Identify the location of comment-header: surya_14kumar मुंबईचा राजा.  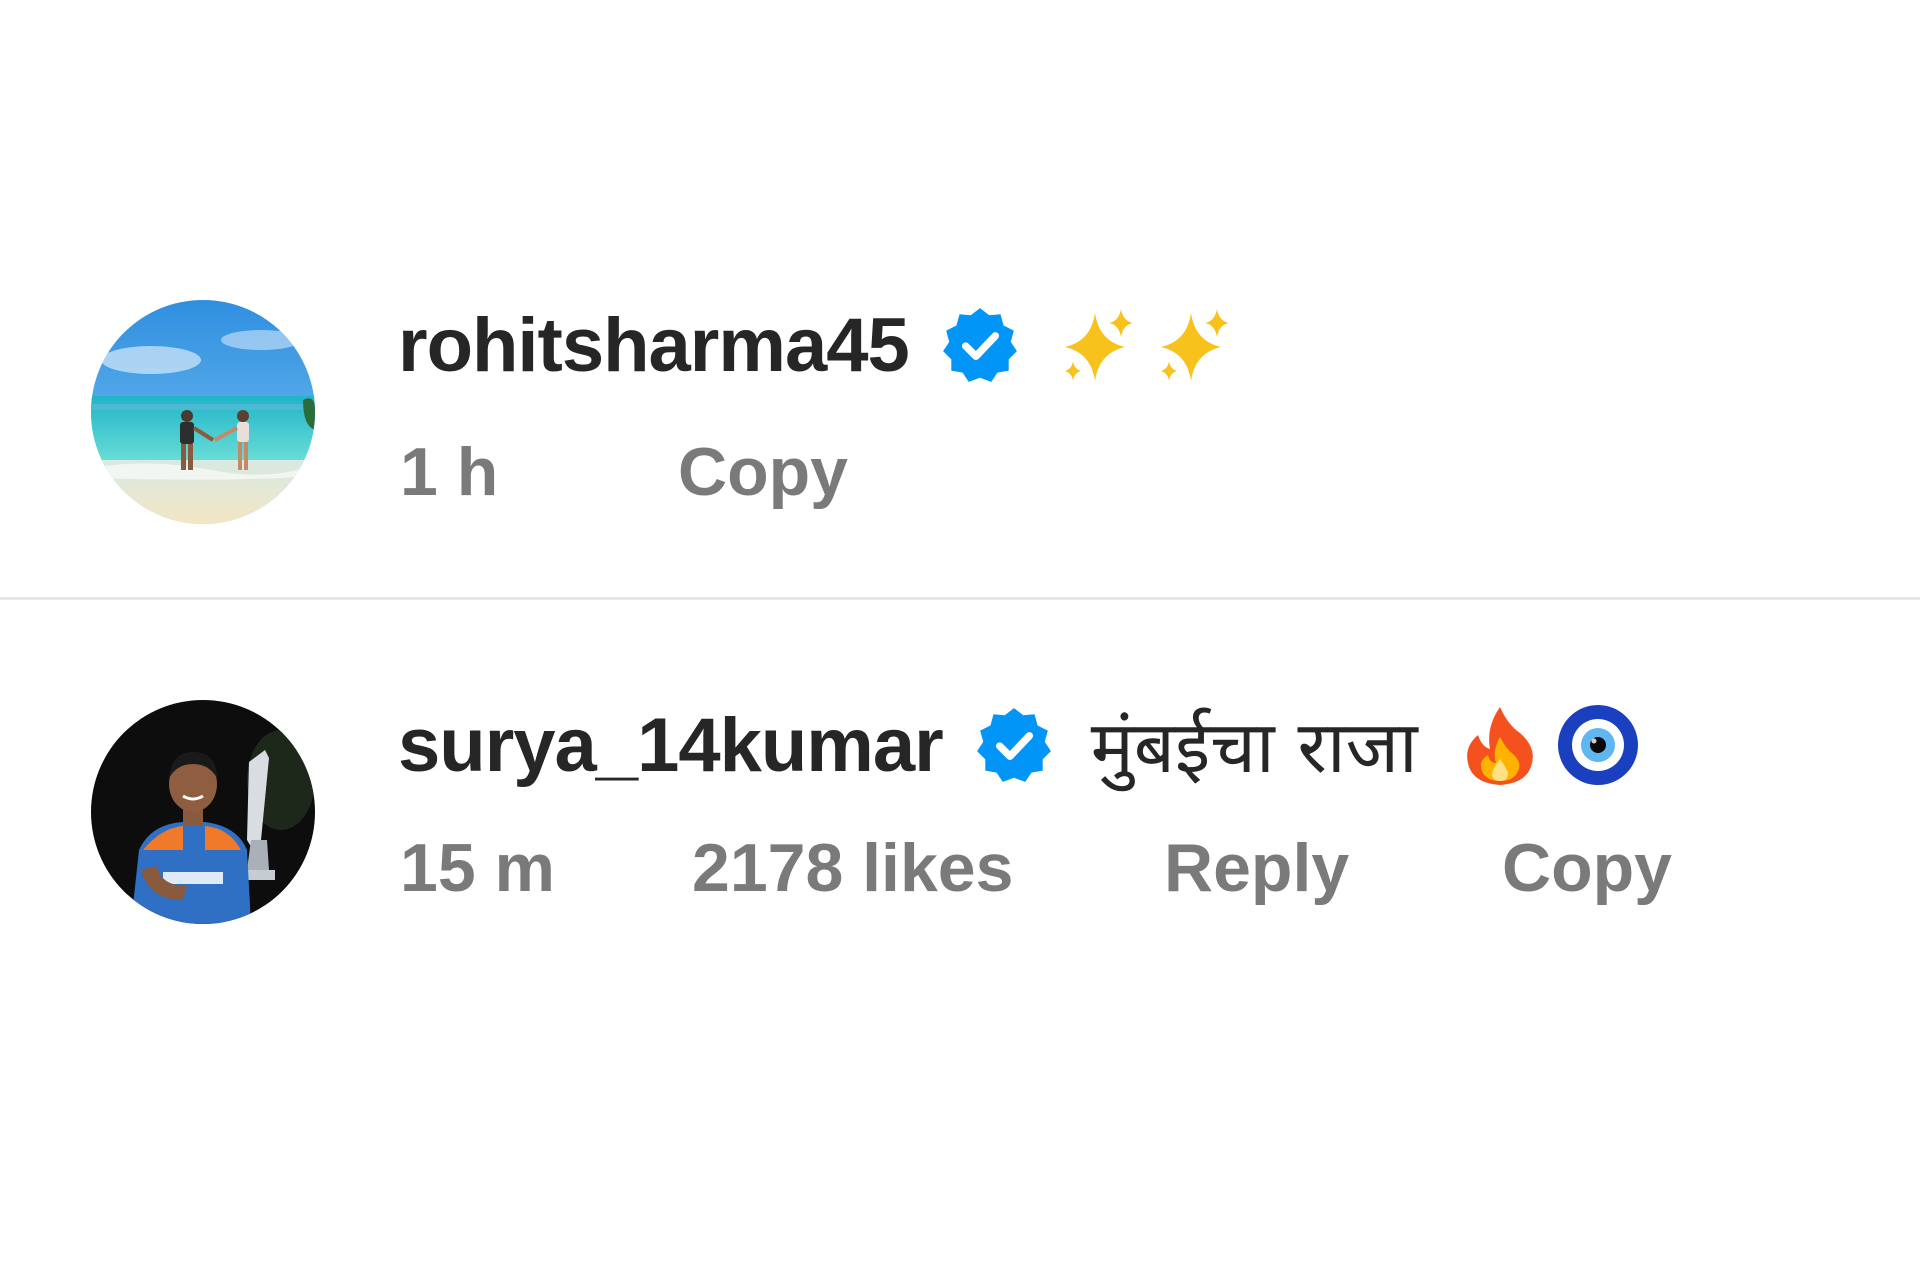
(1019, 745).